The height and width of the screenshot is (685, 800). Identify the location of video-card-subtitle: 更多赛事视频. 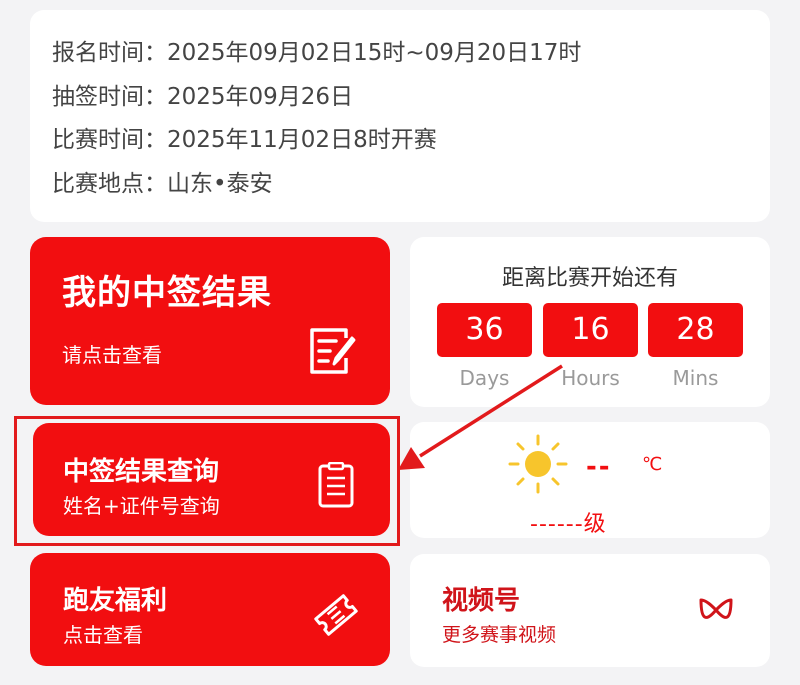
(499, 635).